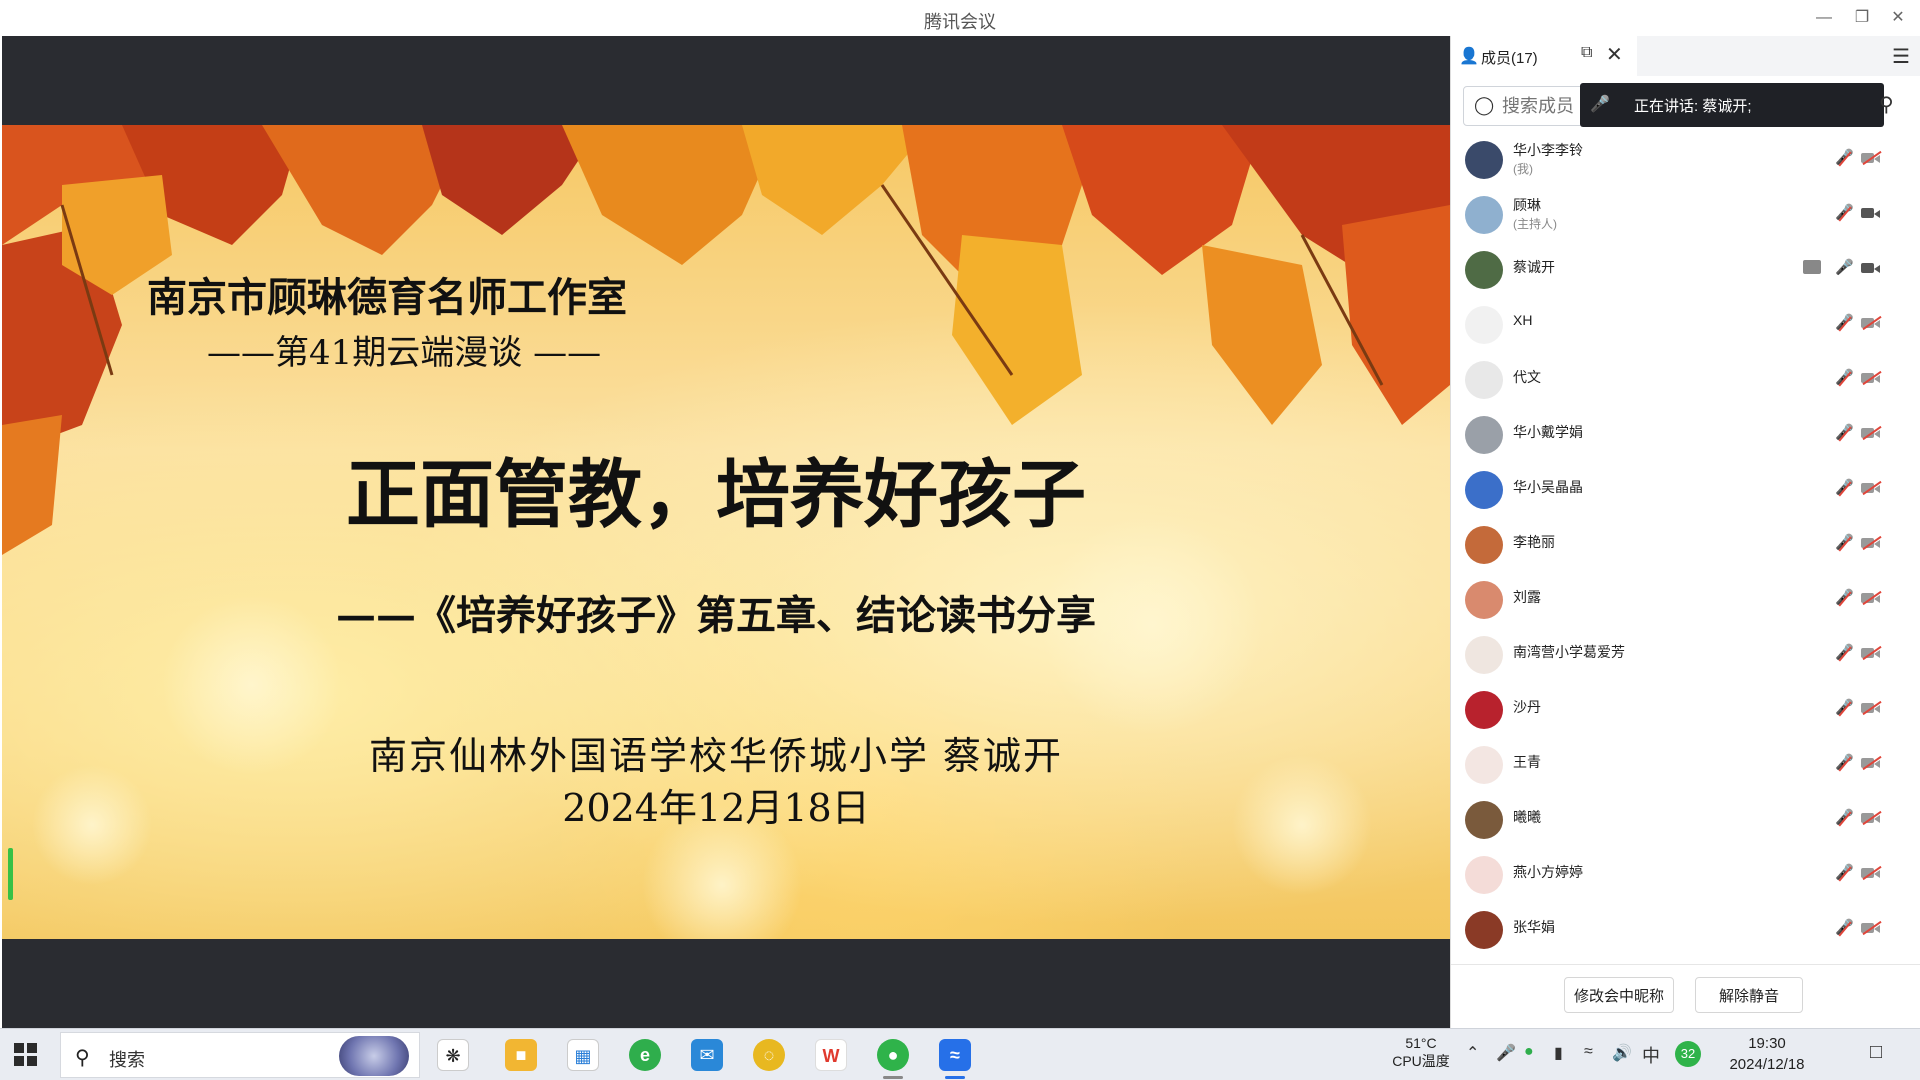  What do you see at coordinates (1534, 927) in the screenshot?
I see `member-name: 张华娟` at bounding box center [1534, 927].